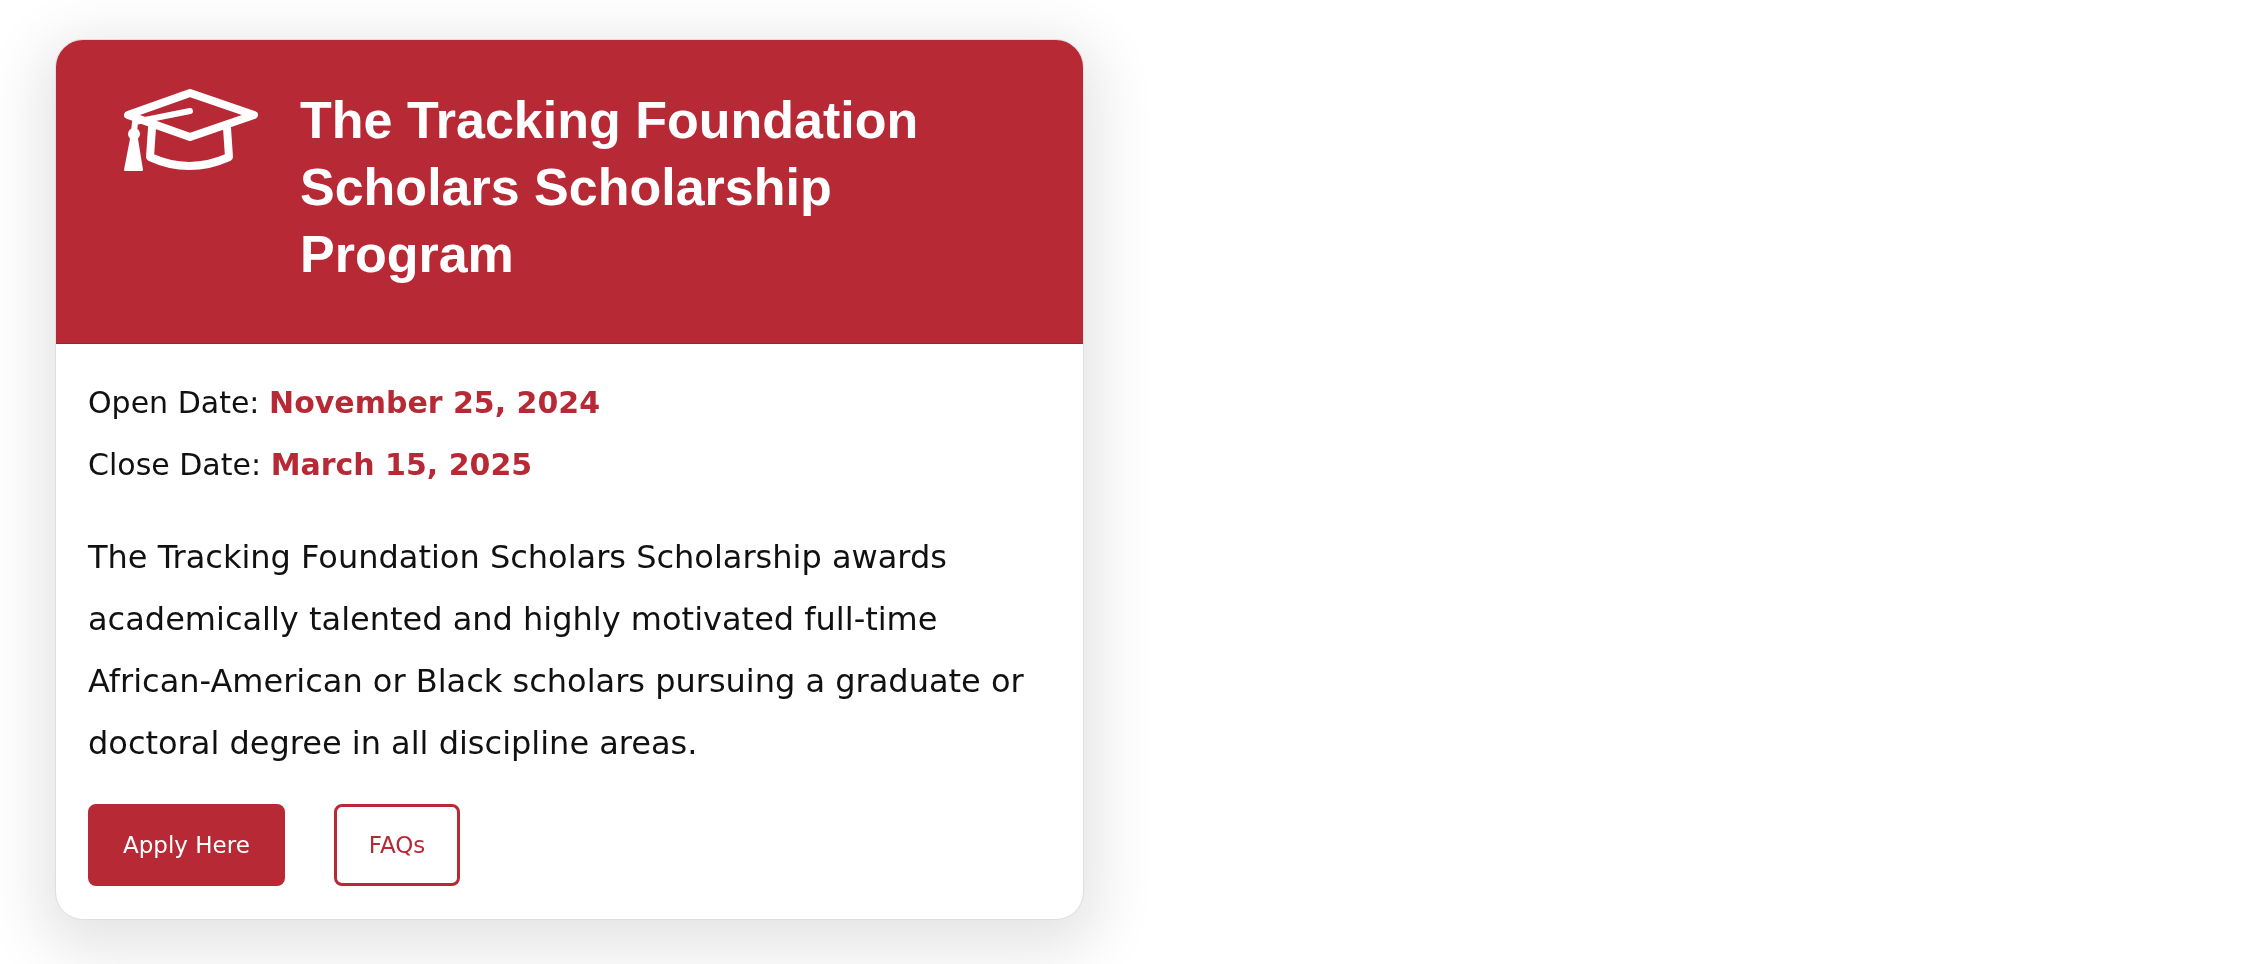 This screenshot has width=2258, height=964. I want to click on date-value: November 25, 2024, so click(435, 402).